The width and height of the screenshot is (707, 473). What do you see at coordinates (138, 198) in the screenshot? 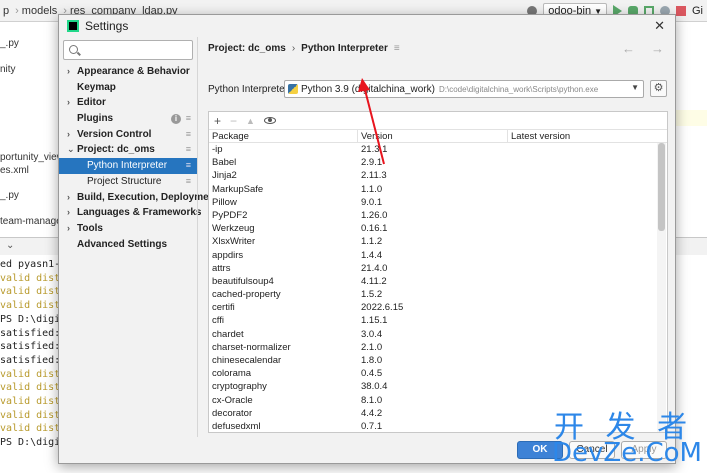
I see `tree-item-build-execution-deployment: › Build, Execution, Deployment` at bounding box center [138, 198].